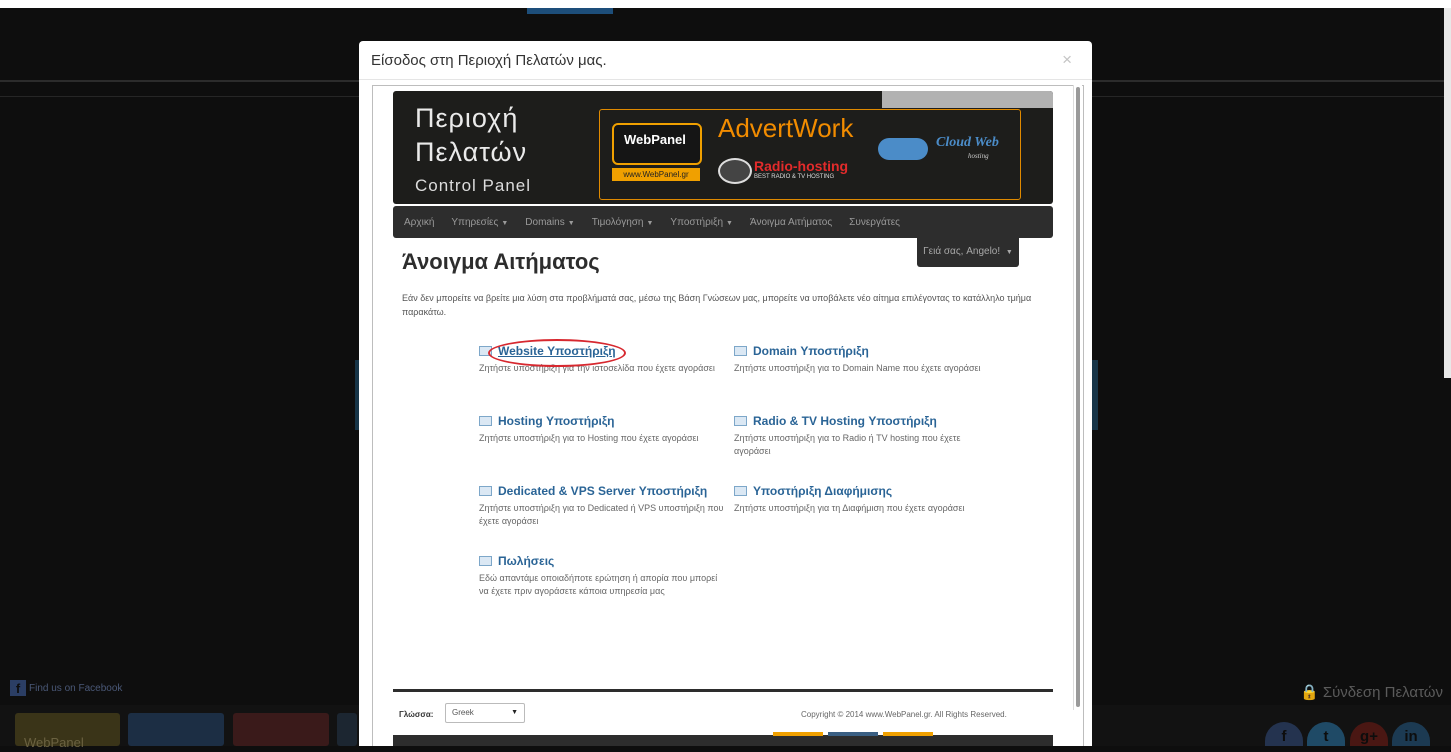 Image resolution: width=1451 pixels, height=752 pixels. I want to click on banner-subtitle: Control Panel, so click(473, 185).